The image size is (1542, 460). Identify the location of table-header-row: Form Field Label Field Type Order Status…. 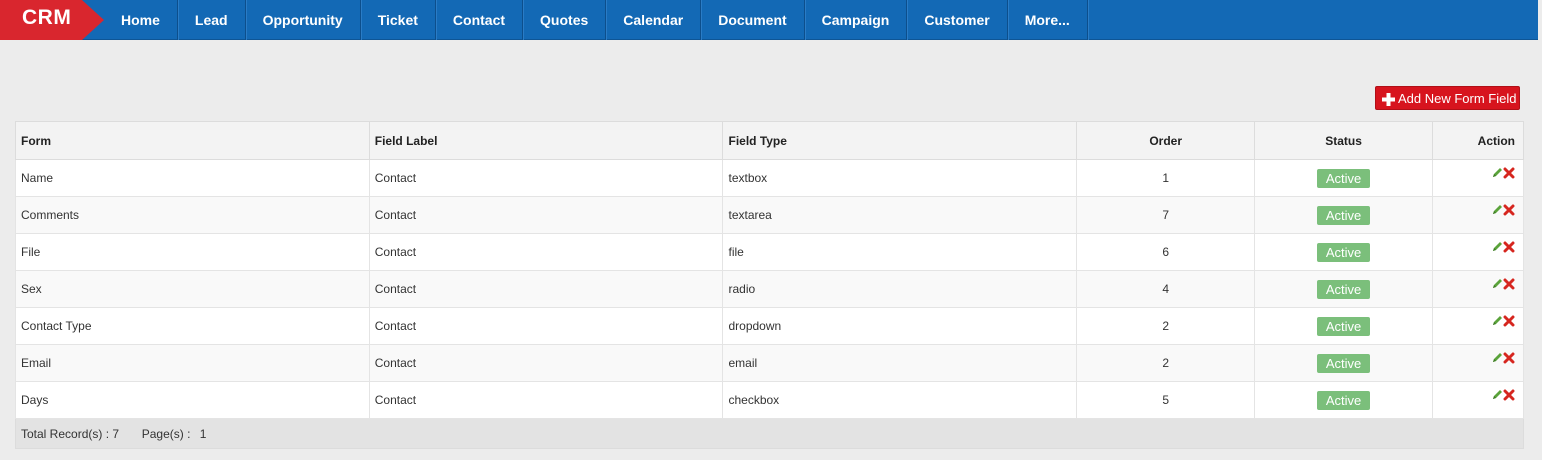
(769, 140).